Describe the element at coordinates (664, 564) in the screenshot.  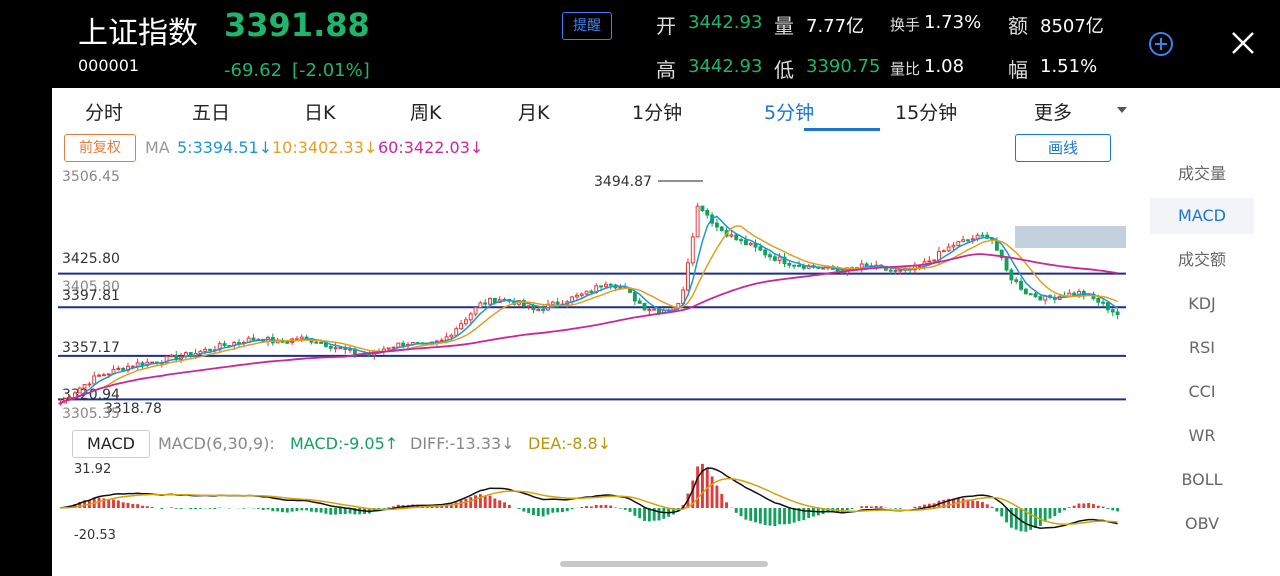
I see `home-indicator` at that location.